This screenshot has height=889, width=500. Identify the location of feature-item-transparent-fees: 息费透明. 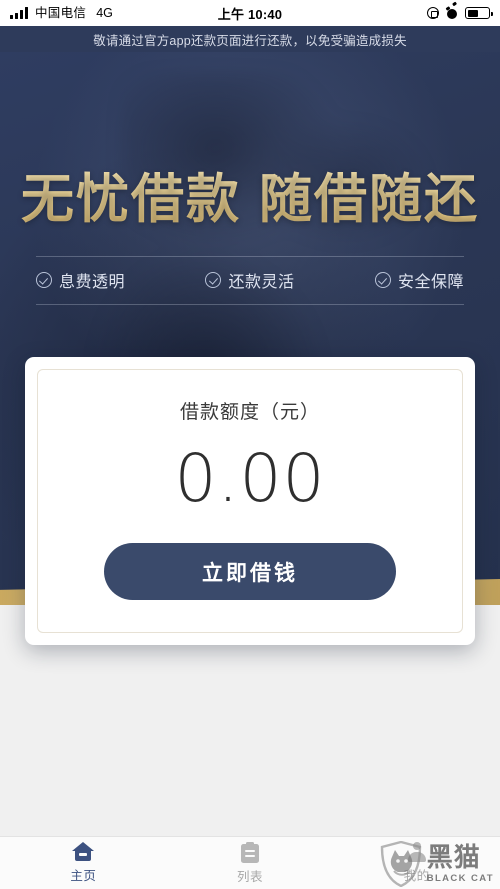
(80, 280).